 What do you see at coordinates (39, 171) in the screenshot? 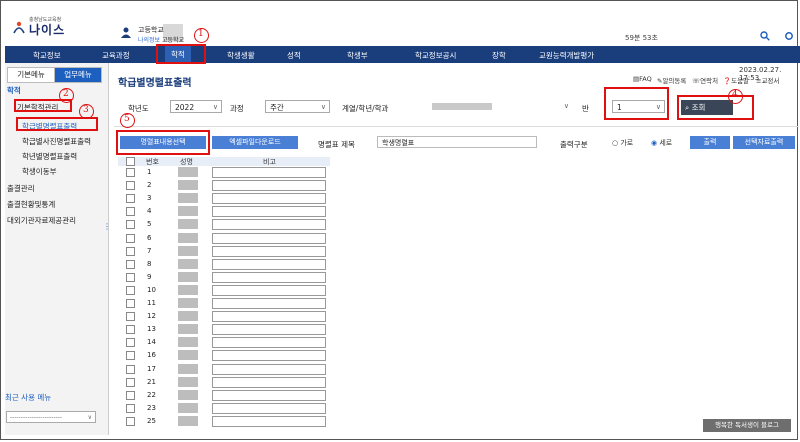
I see `sidebar-item-transfer-log: 학생이동부` at bounding box center [39, 171].